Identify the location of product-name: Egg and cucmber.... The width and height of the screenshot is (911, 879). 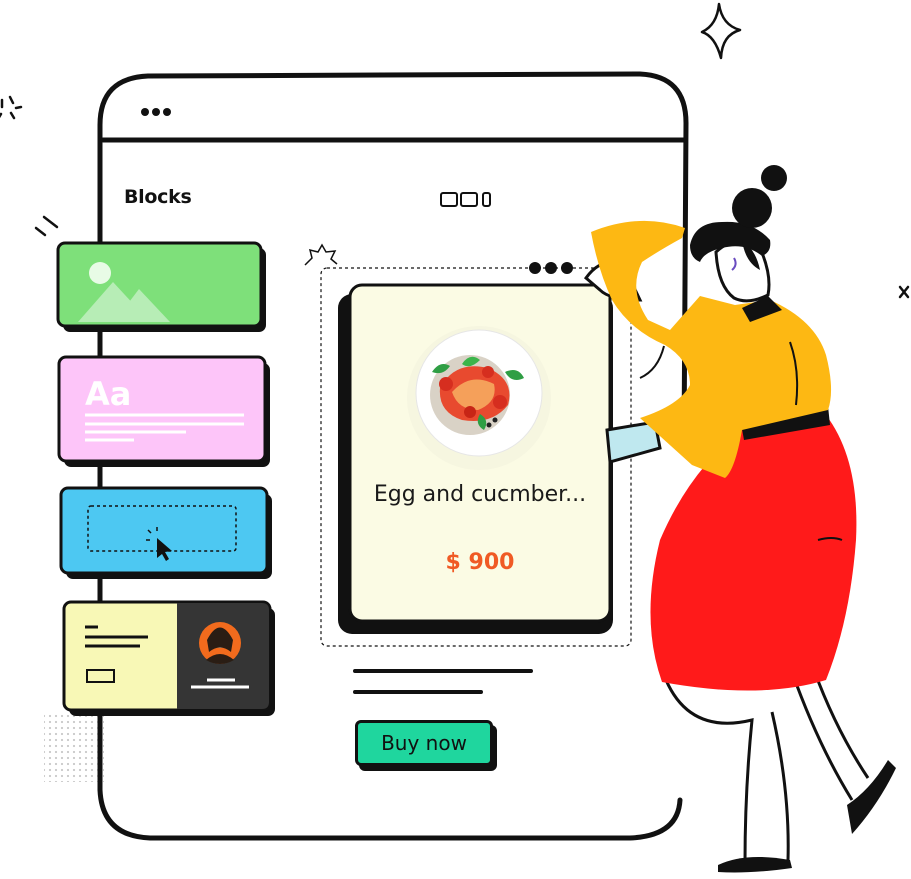
(480, 494).